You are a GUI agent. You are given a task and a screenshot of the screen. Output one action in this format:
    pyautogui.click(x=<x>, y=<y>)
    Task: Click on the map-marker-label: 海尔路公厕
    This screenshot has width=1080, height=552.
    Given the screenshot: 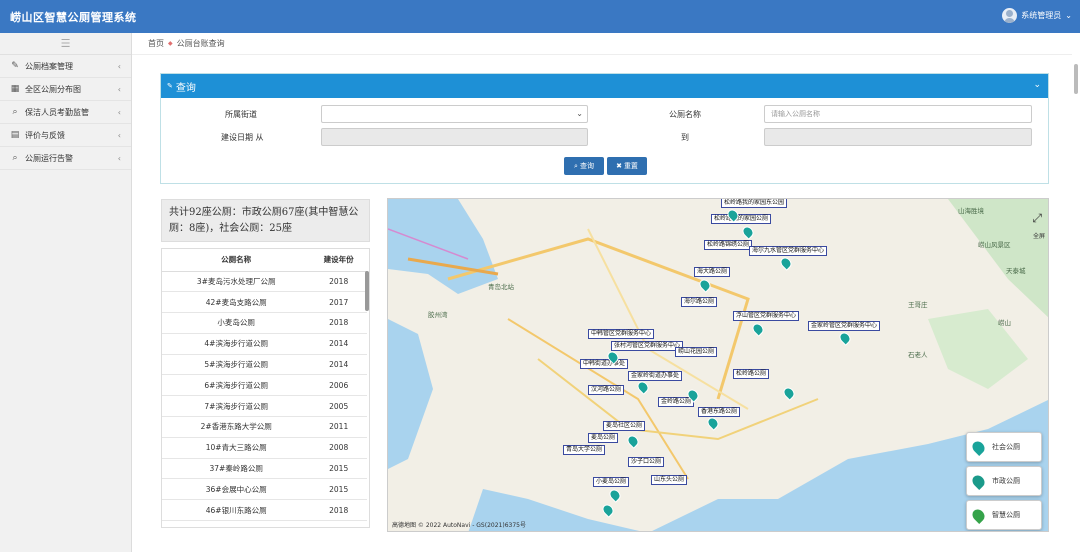 What is the action you would take?
    pyautogui.click(x=699, y=302)
    